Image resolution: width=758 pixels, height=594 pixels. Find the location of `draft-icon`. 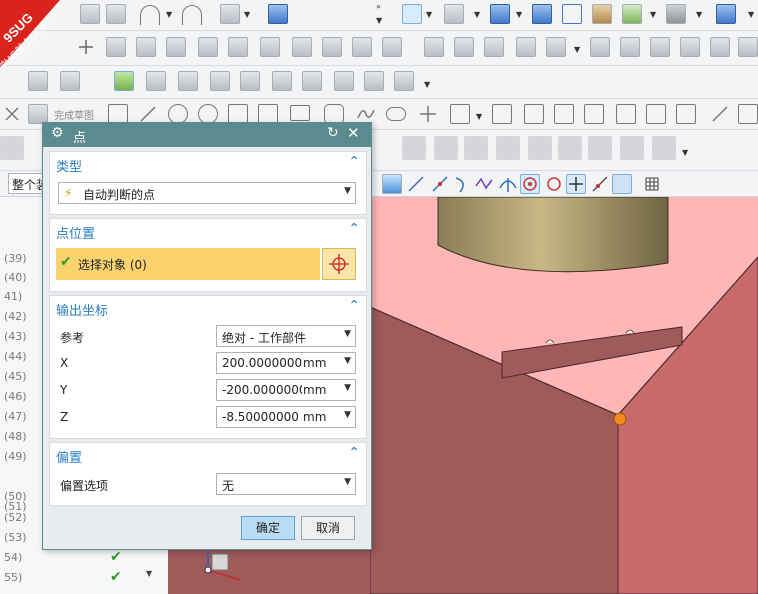

draft-icon is located at coordinates (526, 47).